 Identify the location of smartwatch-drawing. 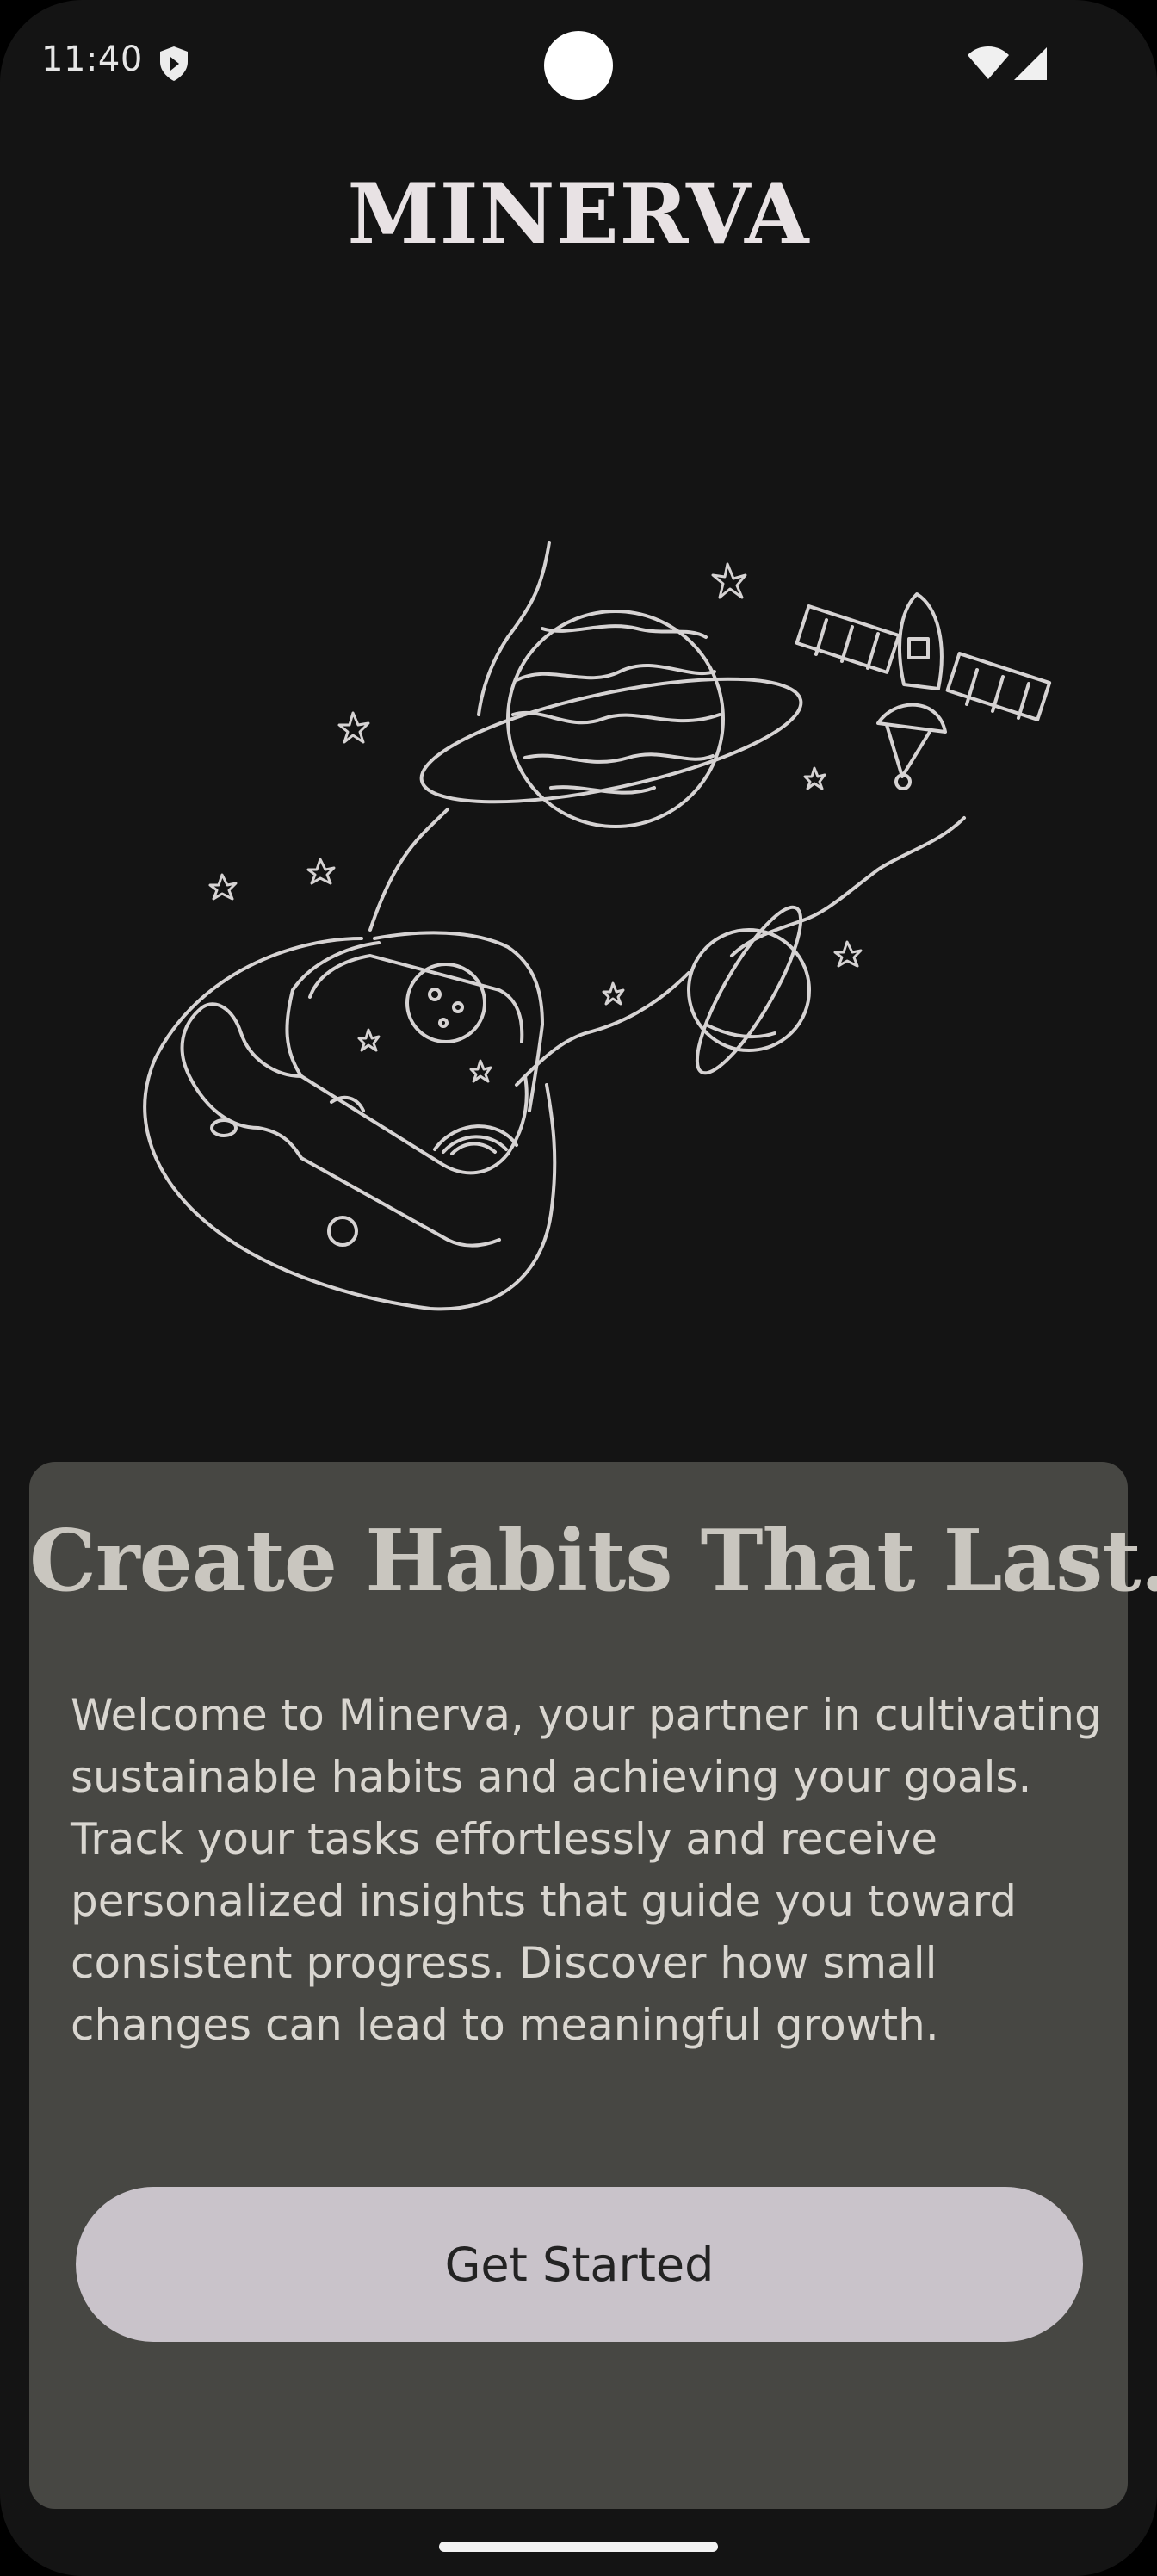
(350, 1121).